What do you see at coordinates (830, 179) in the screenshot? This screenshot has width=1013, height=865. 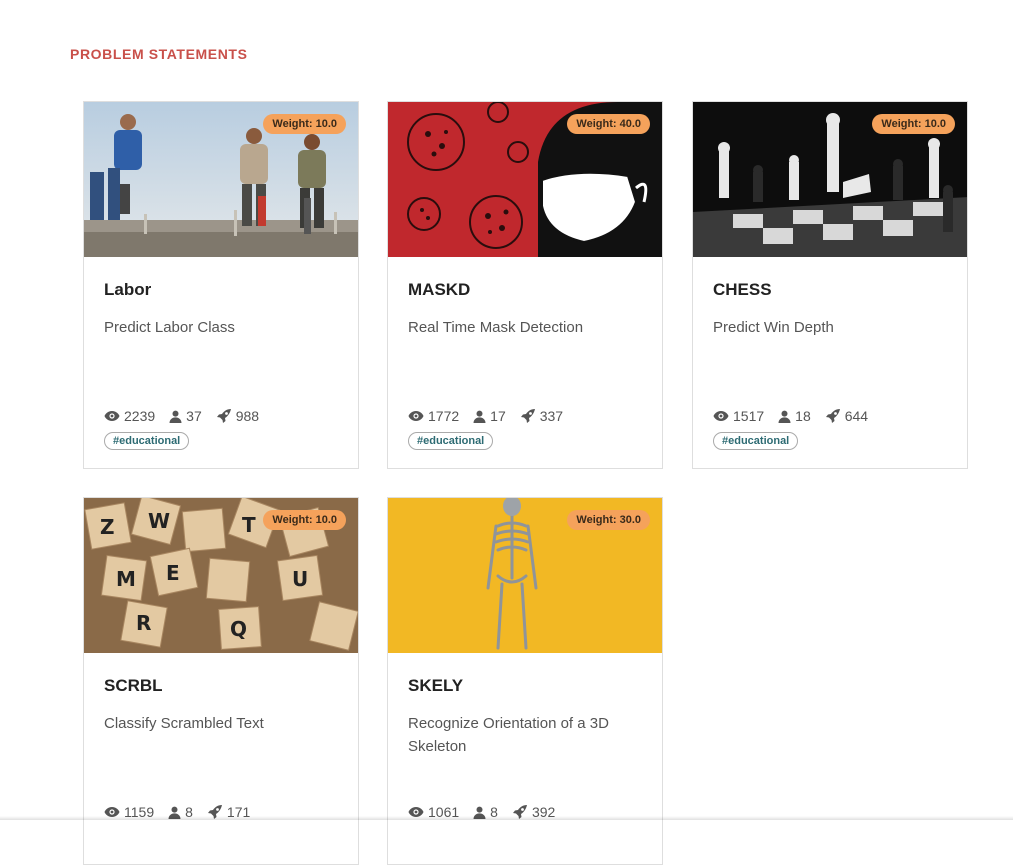 I see `card-image-chess: Weight: 10.0` at bounding box center [830, 179].